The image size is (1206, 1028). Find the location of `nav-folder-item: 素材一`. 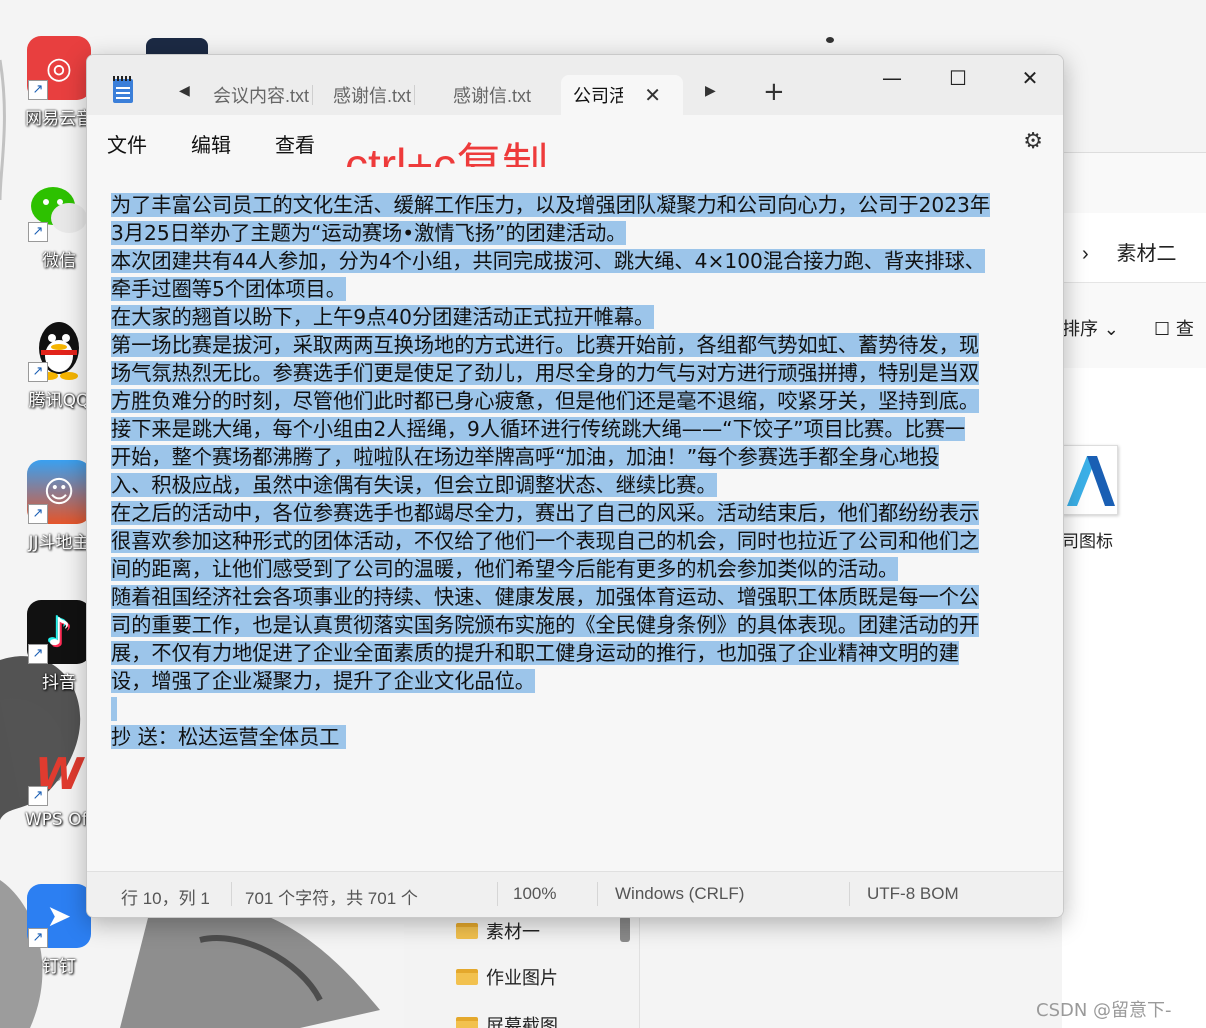

nav-folder-item: 素材一 is located at coordinates (498, 931).